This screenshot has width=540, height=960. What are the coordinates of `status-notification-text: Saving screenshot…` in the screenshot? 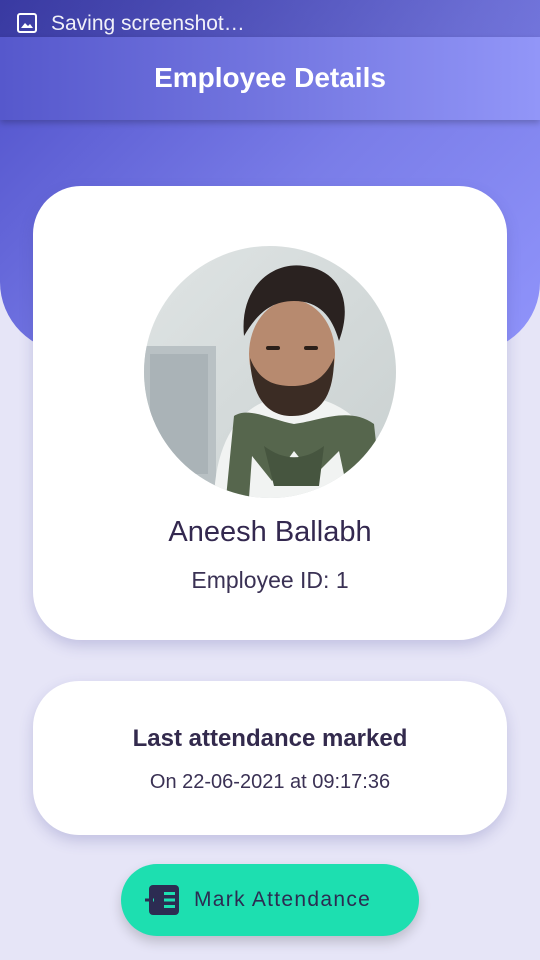 It's located at (148, 23).